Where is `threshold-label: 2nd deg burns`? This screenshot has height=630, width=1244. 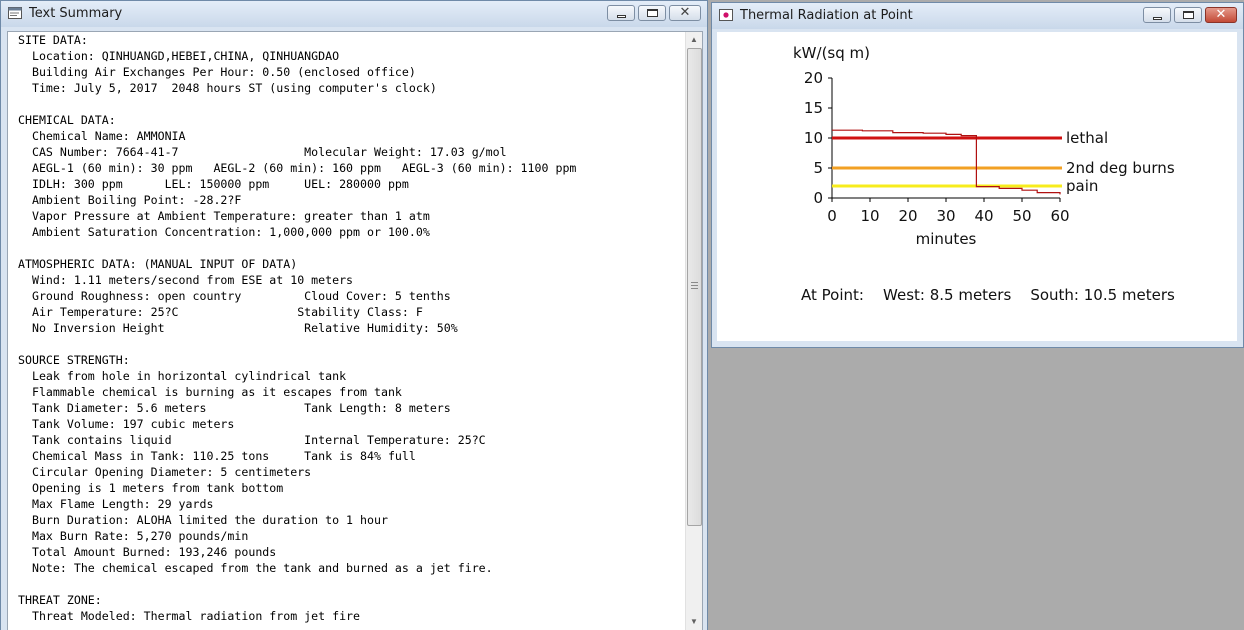 threshold-label: 2nd deg burns is located at coordinates (1120, 168).